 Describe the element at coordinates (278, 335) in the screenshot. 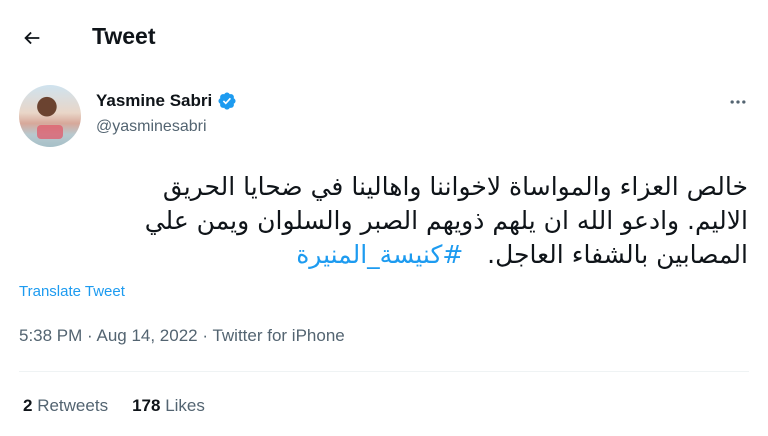

I see `tweet-source: Twitter for iPhone` at that location.